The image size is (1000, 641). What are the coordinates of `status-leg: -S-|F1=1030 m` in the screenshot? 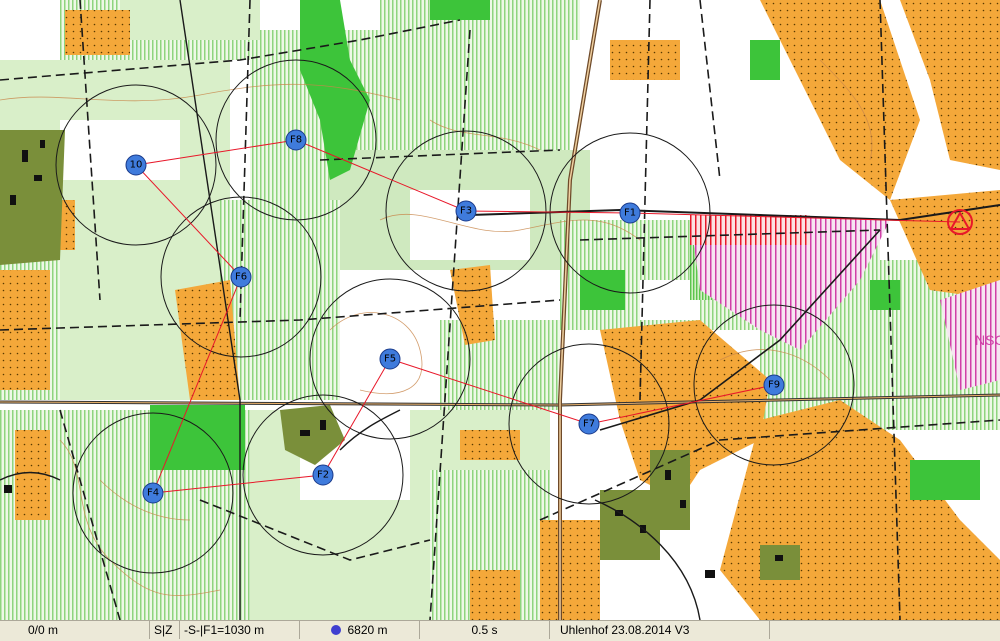 It's located at (240, 630).